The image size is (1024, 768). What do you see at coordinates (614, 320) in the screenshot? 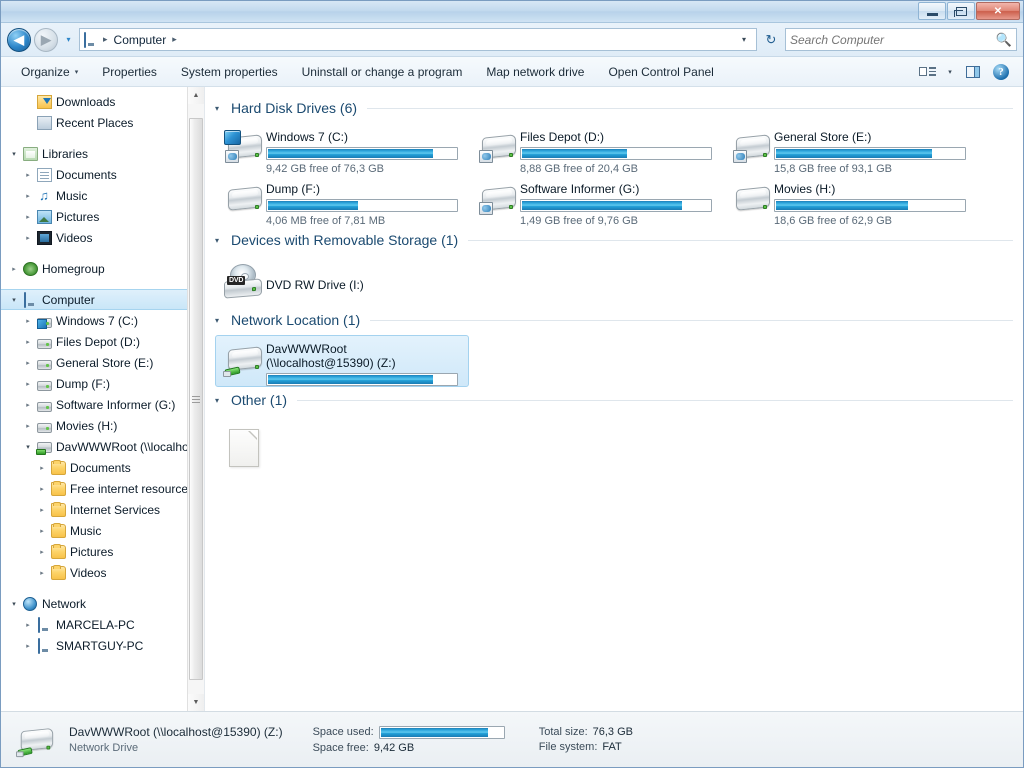
I see `group-header: ▾ Network Location (1)` at bounding box center [614, 320].